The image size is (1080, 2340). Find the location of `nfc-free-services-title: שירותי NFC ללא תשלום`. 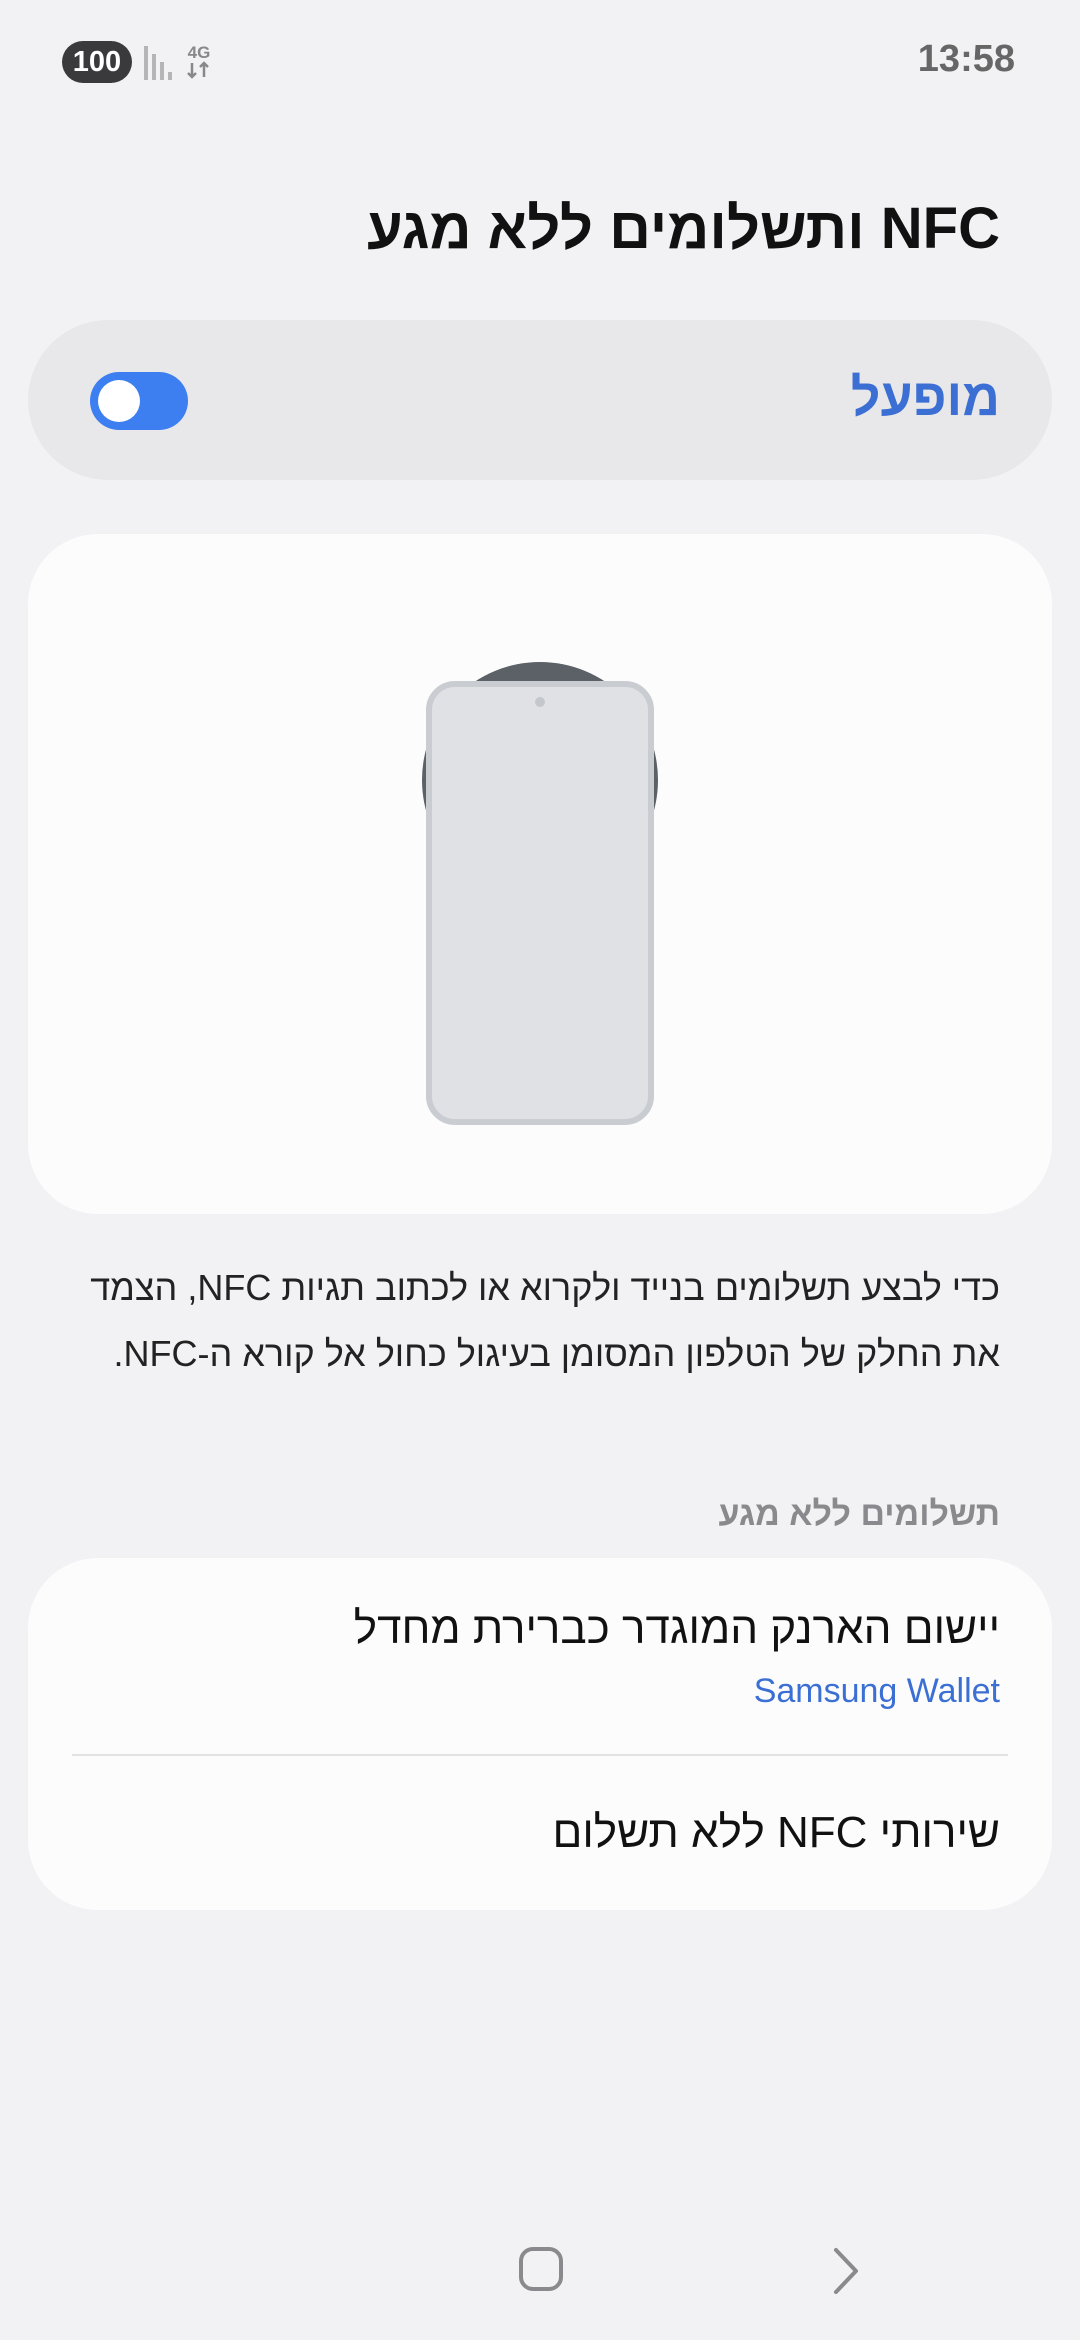

nfc-free-services-title: שירותי NFC ללא תשלום is located at coordinates (776, 1832).